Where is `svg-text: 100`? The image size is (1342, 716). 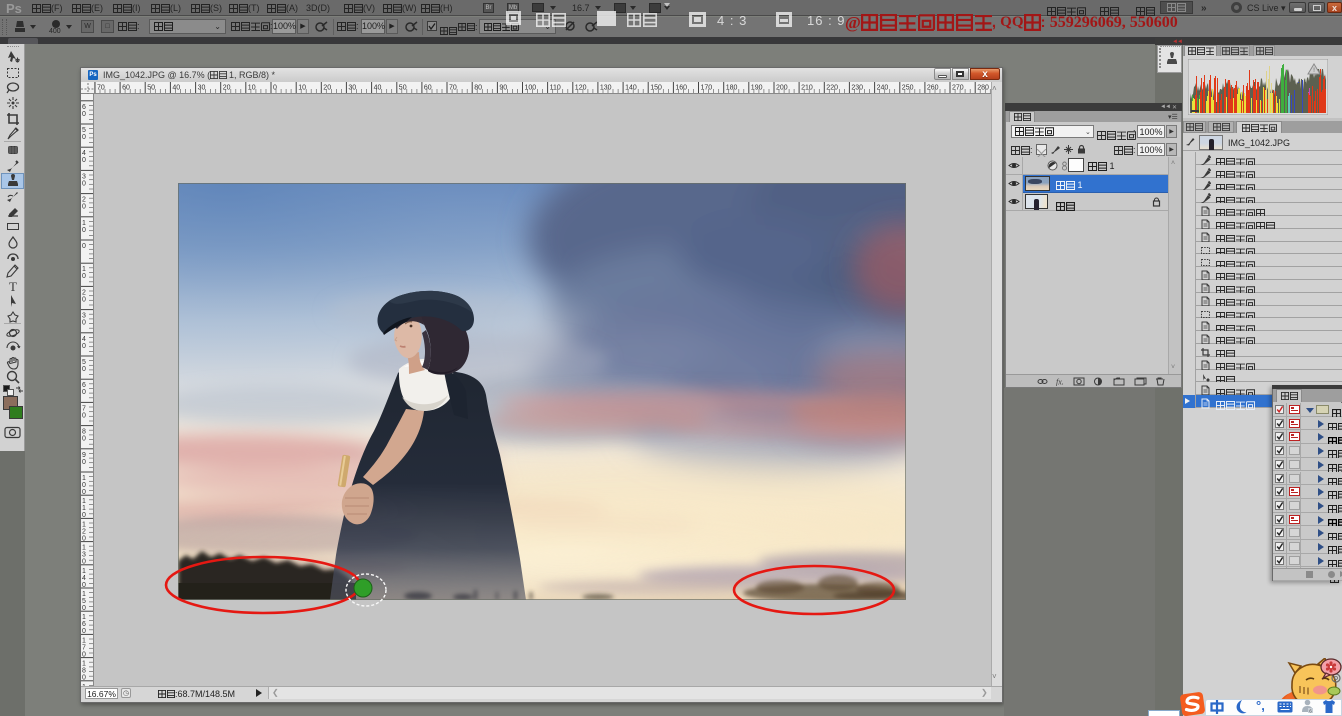
svg-text: 100 is located at coordinates (531, 88).